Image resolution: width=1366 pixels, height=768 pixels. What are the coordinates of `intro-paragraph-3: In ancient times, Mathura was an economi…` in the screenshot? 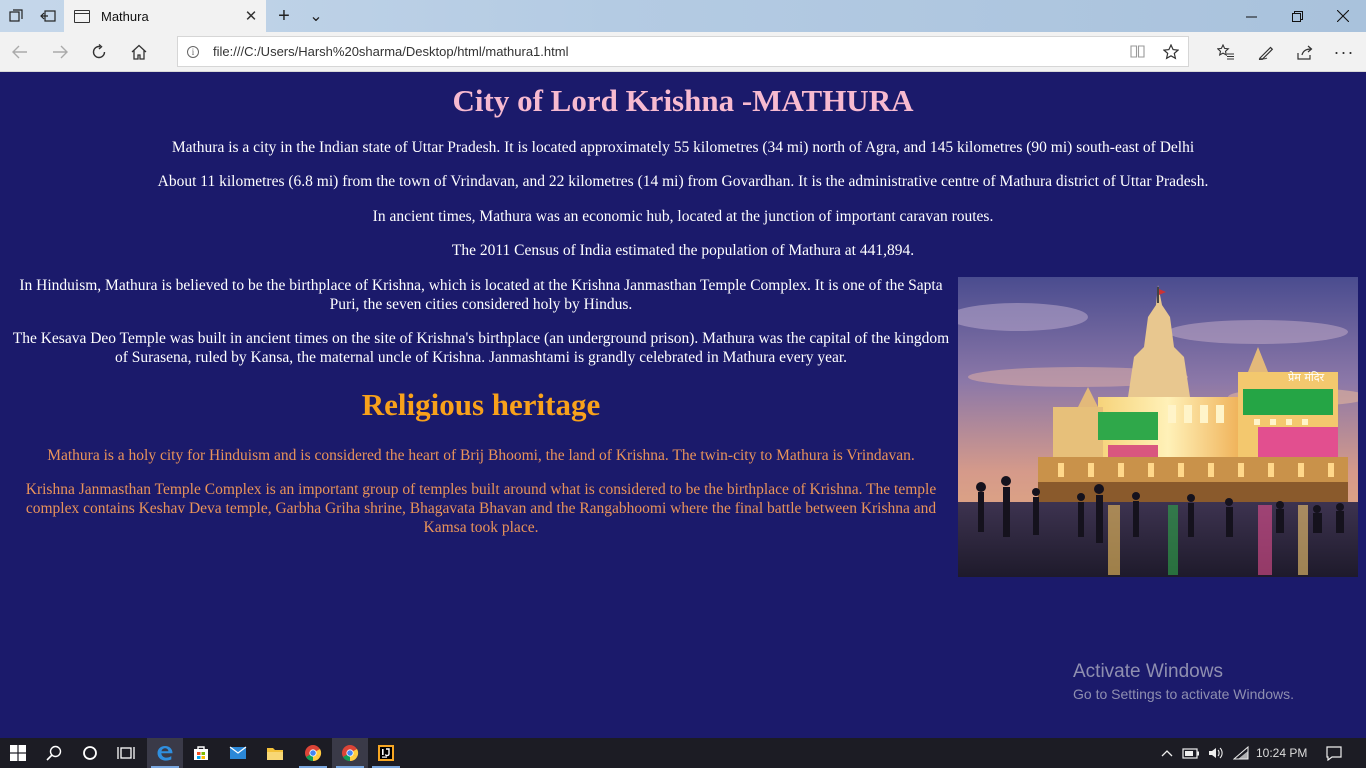 It's located at (683, 216).